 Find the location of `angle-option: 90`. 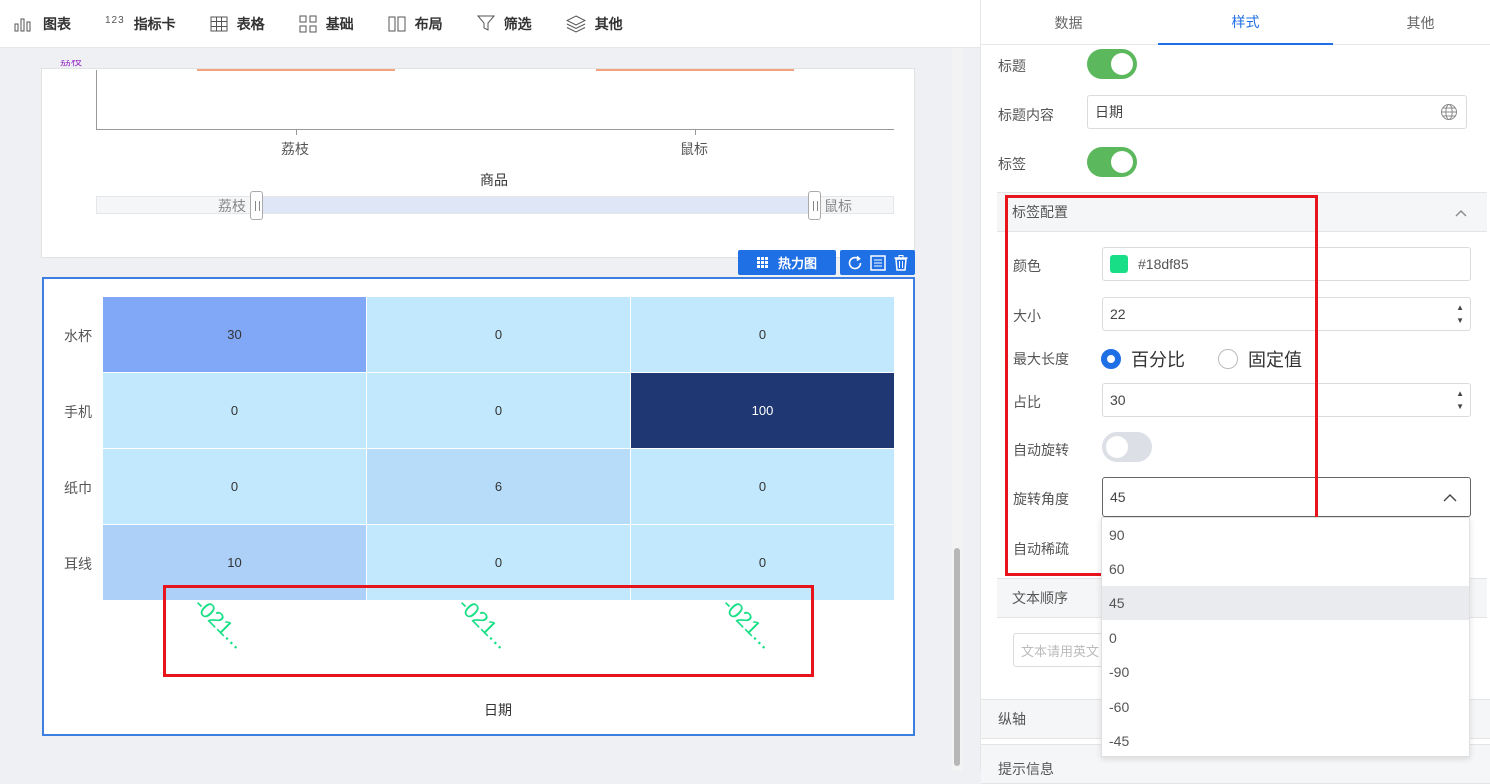

angle-option: 90 is located at coordinates (1285, 535).